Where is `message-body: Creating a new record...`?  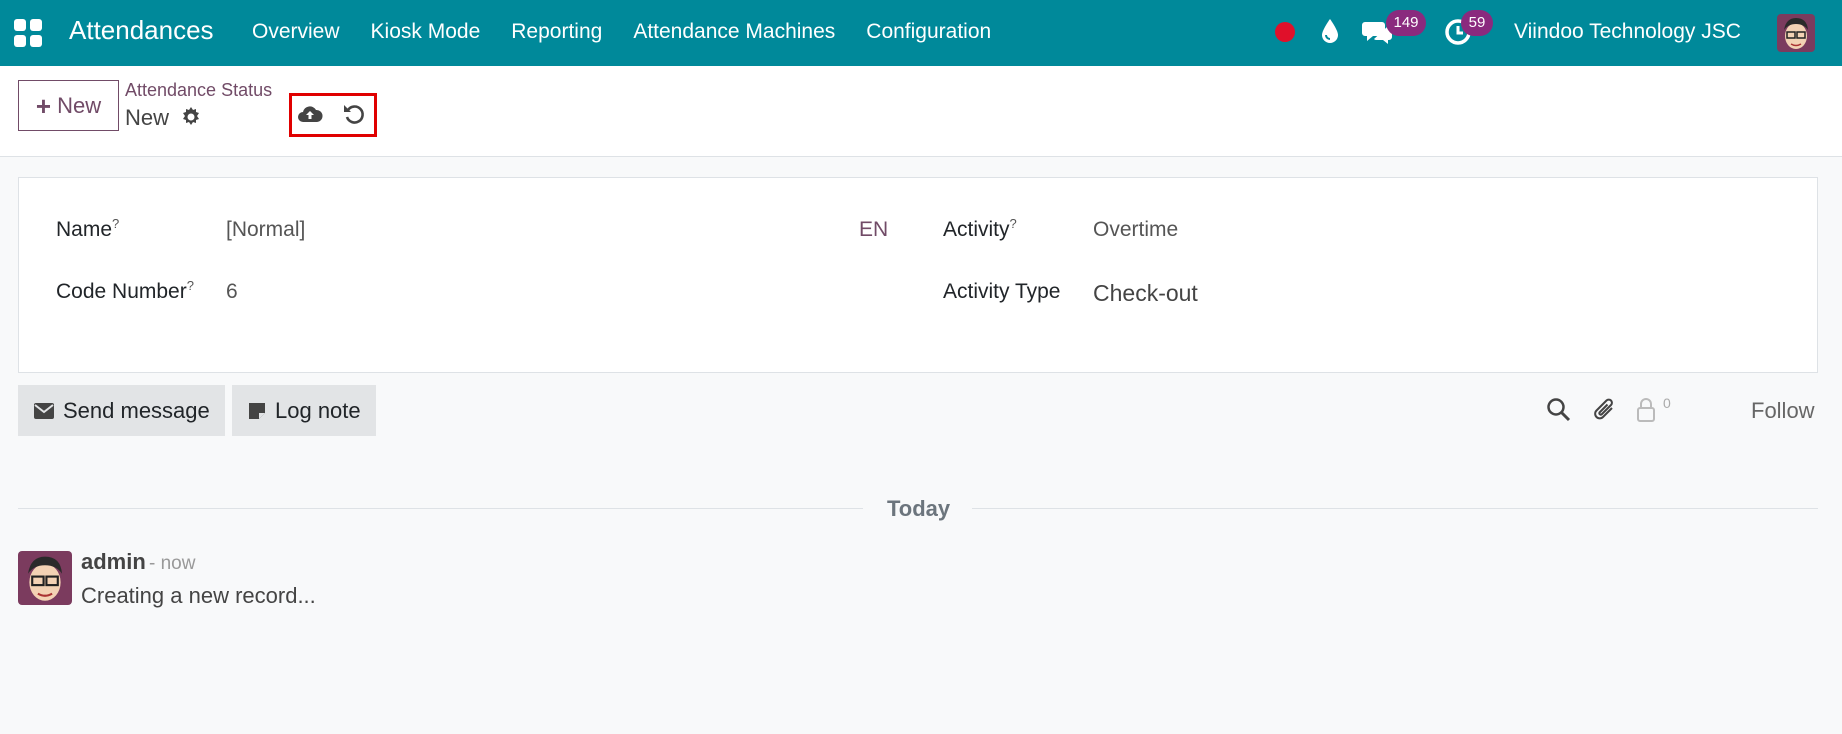 message-body: Creating a new record... is located at coordinates (198, 595).